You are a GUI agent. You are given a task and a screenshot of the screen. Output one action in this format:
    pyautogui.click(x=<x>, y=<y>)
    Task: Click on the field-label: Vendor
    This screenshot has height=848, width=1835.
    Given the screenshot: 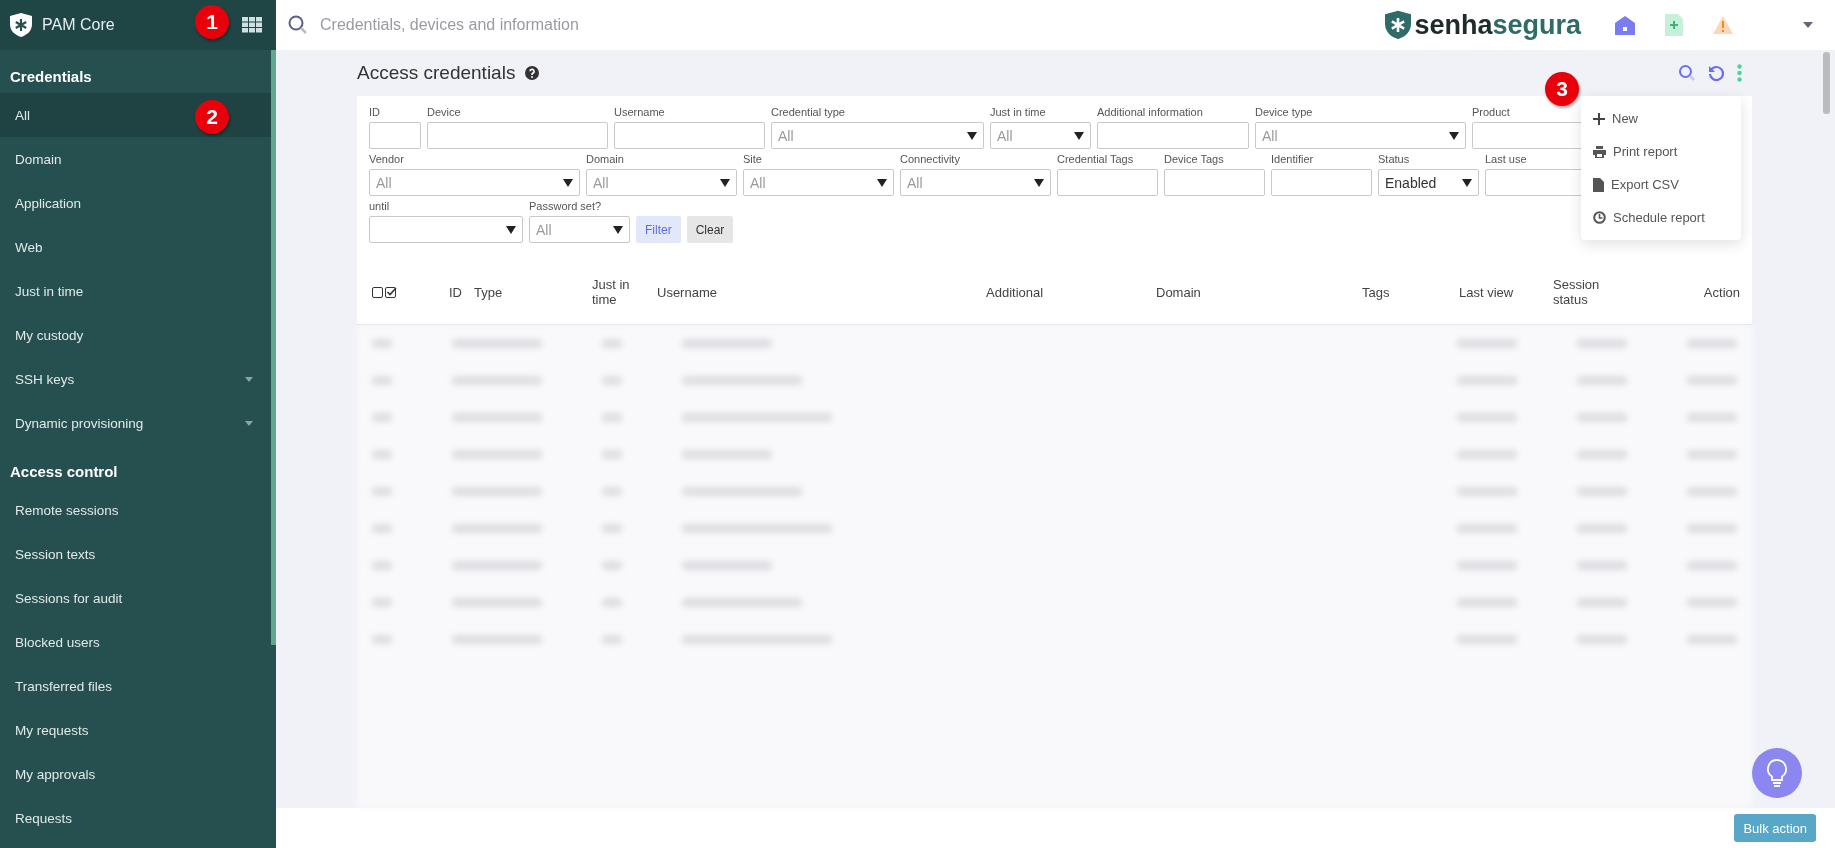 What is the action you would take?
    pyautogui.click(x=386, y=159)
    